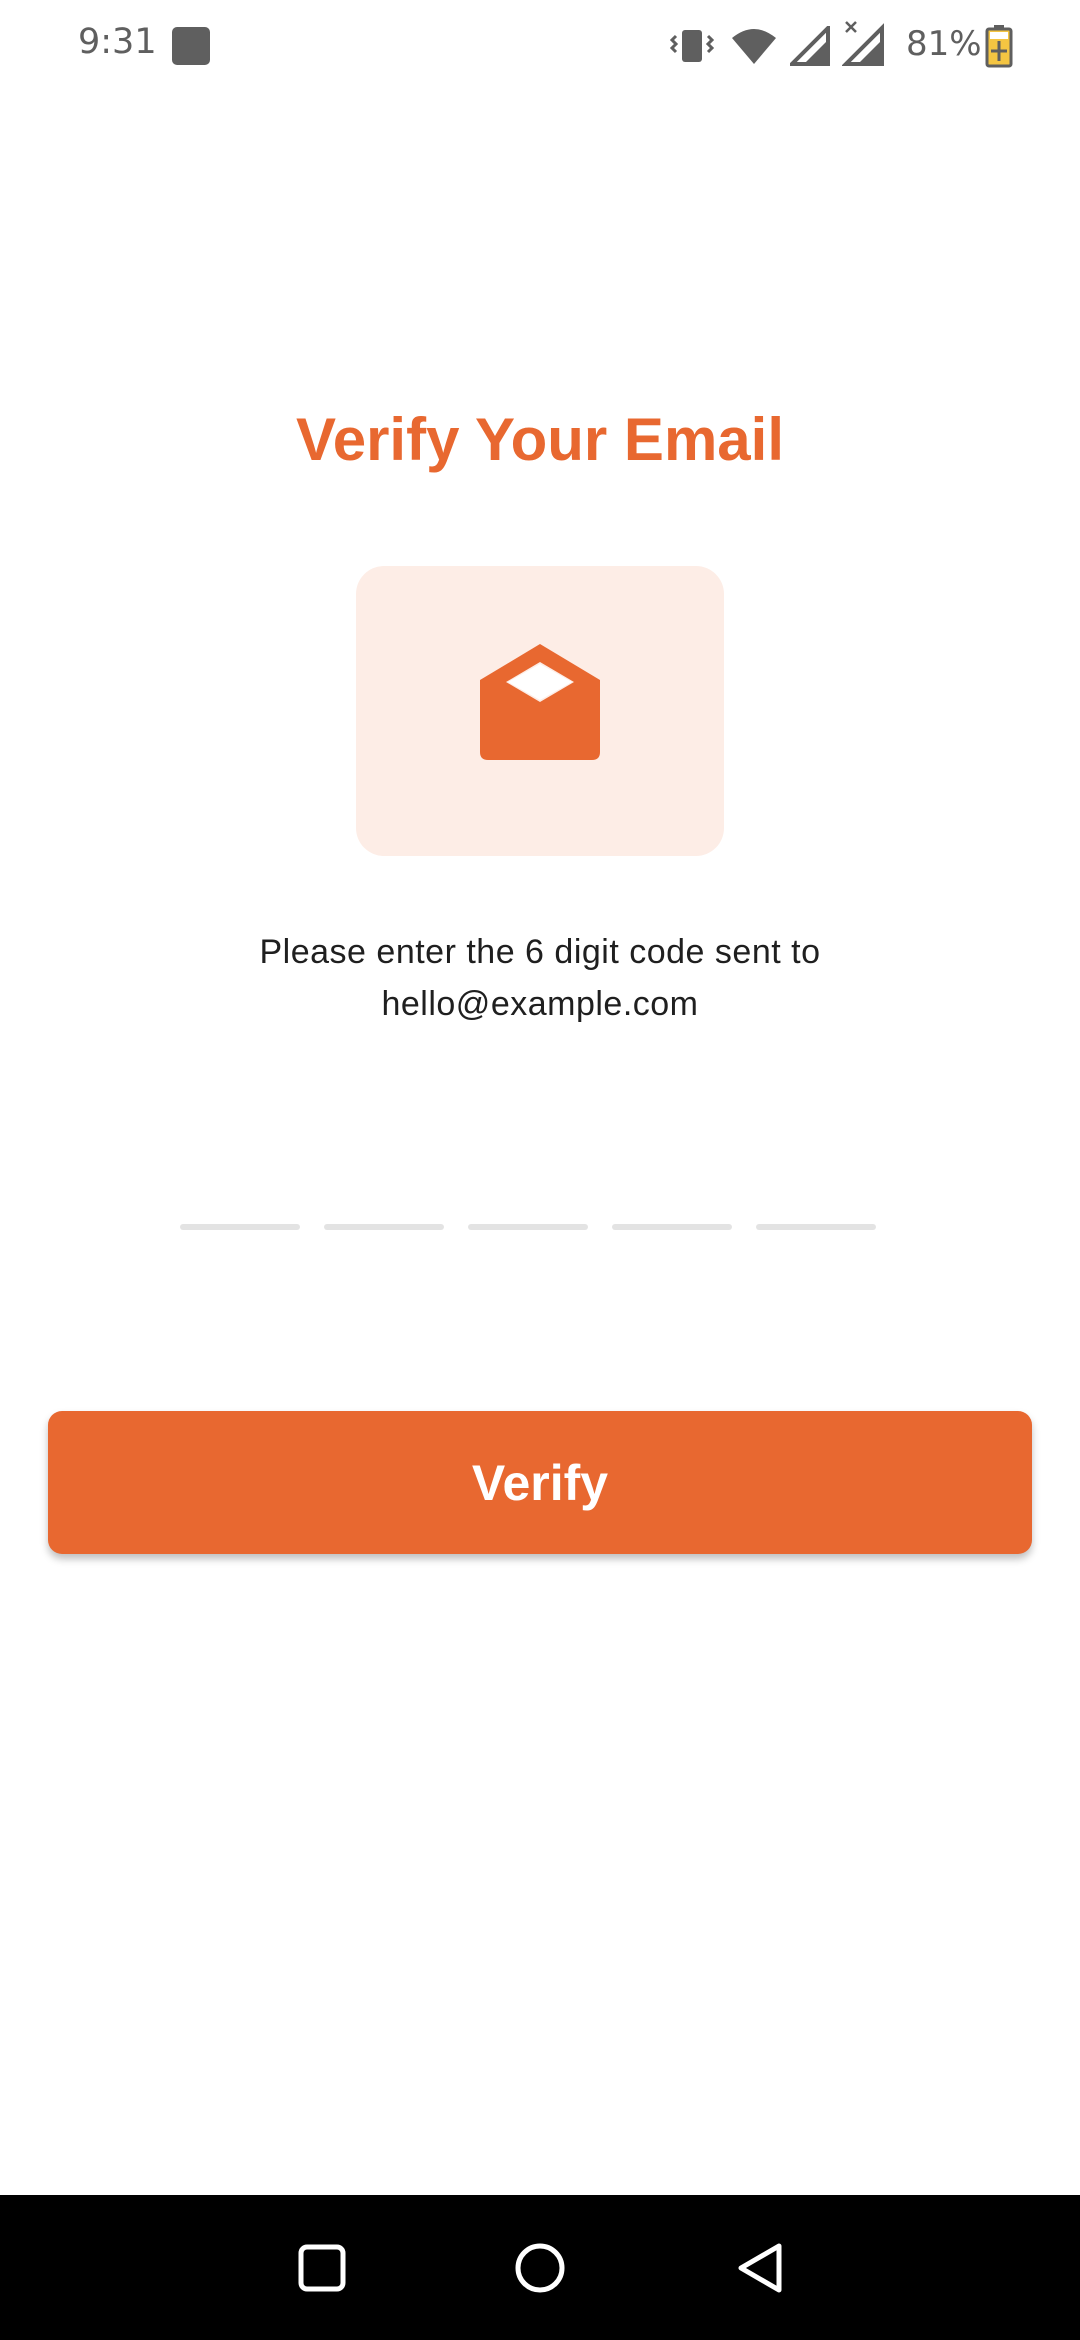 This screenshot has height=2340, width=1080. I want to click on recents-button, so click(322, 2267).